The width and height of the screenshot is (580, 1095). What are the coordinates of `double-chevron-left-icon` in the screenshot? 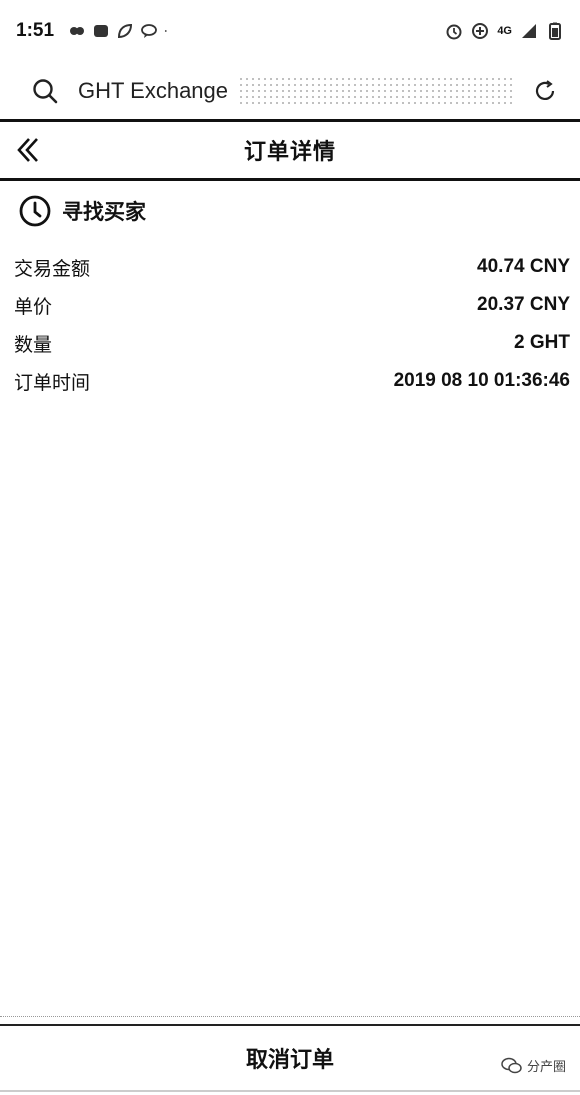 It's located at (27, 150).